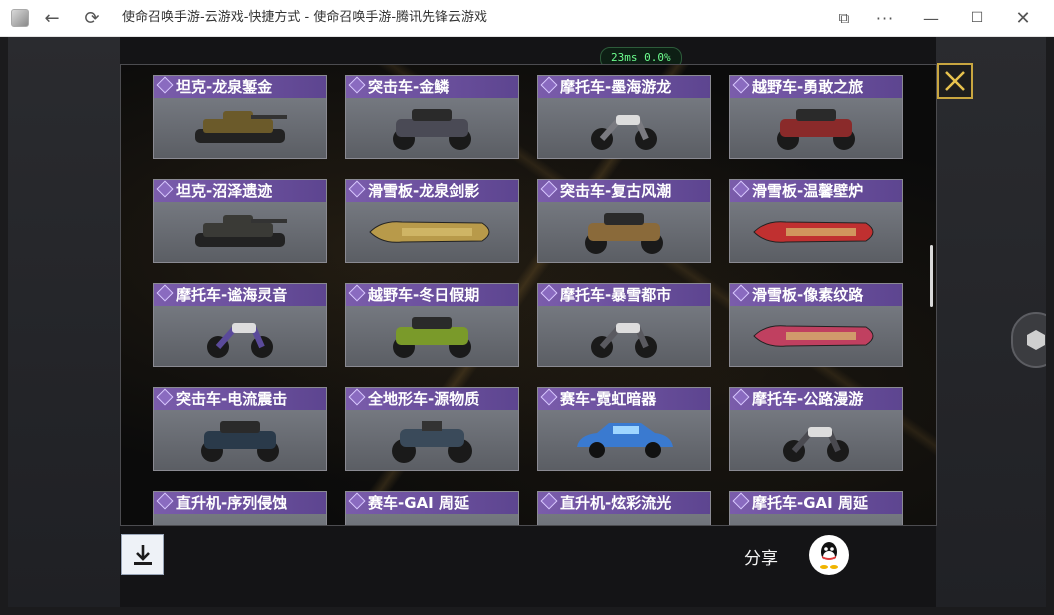  Describe the element at coordinates (424, 295) in the screenshot. I see `item-name: 越野车-冬日假期` at that location.